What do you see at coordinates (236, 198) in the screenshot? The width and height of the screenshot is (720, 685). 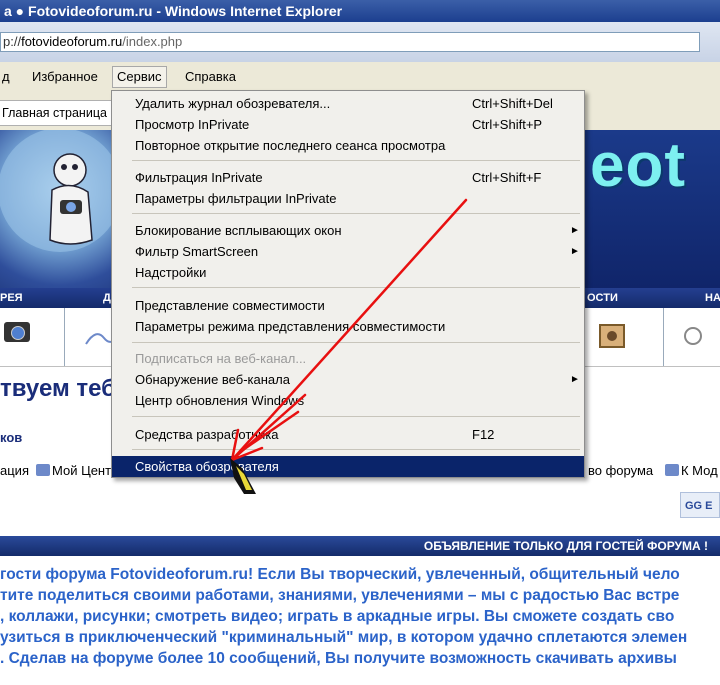 I see `menu-item-label: Параметры фильтрации InPrivate` at bounding box center [236, 198].